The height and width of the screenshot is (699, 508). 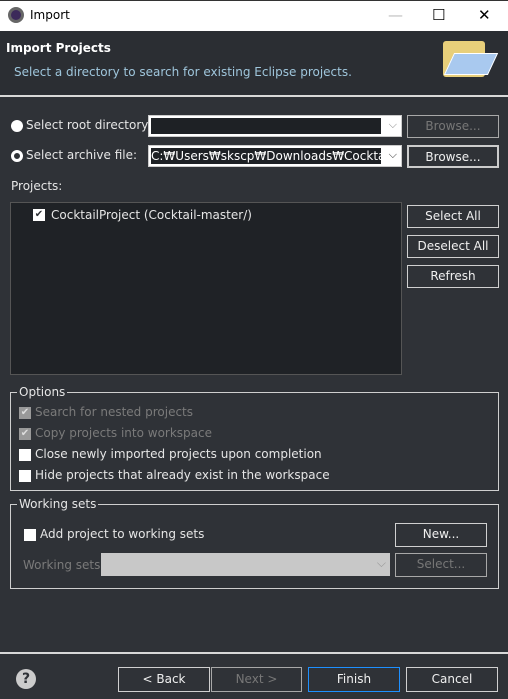 What do you see at coordinates (453, 276) in the screenshot?
I see `refresh-button: Refresh` at bounding box center [453, 276].